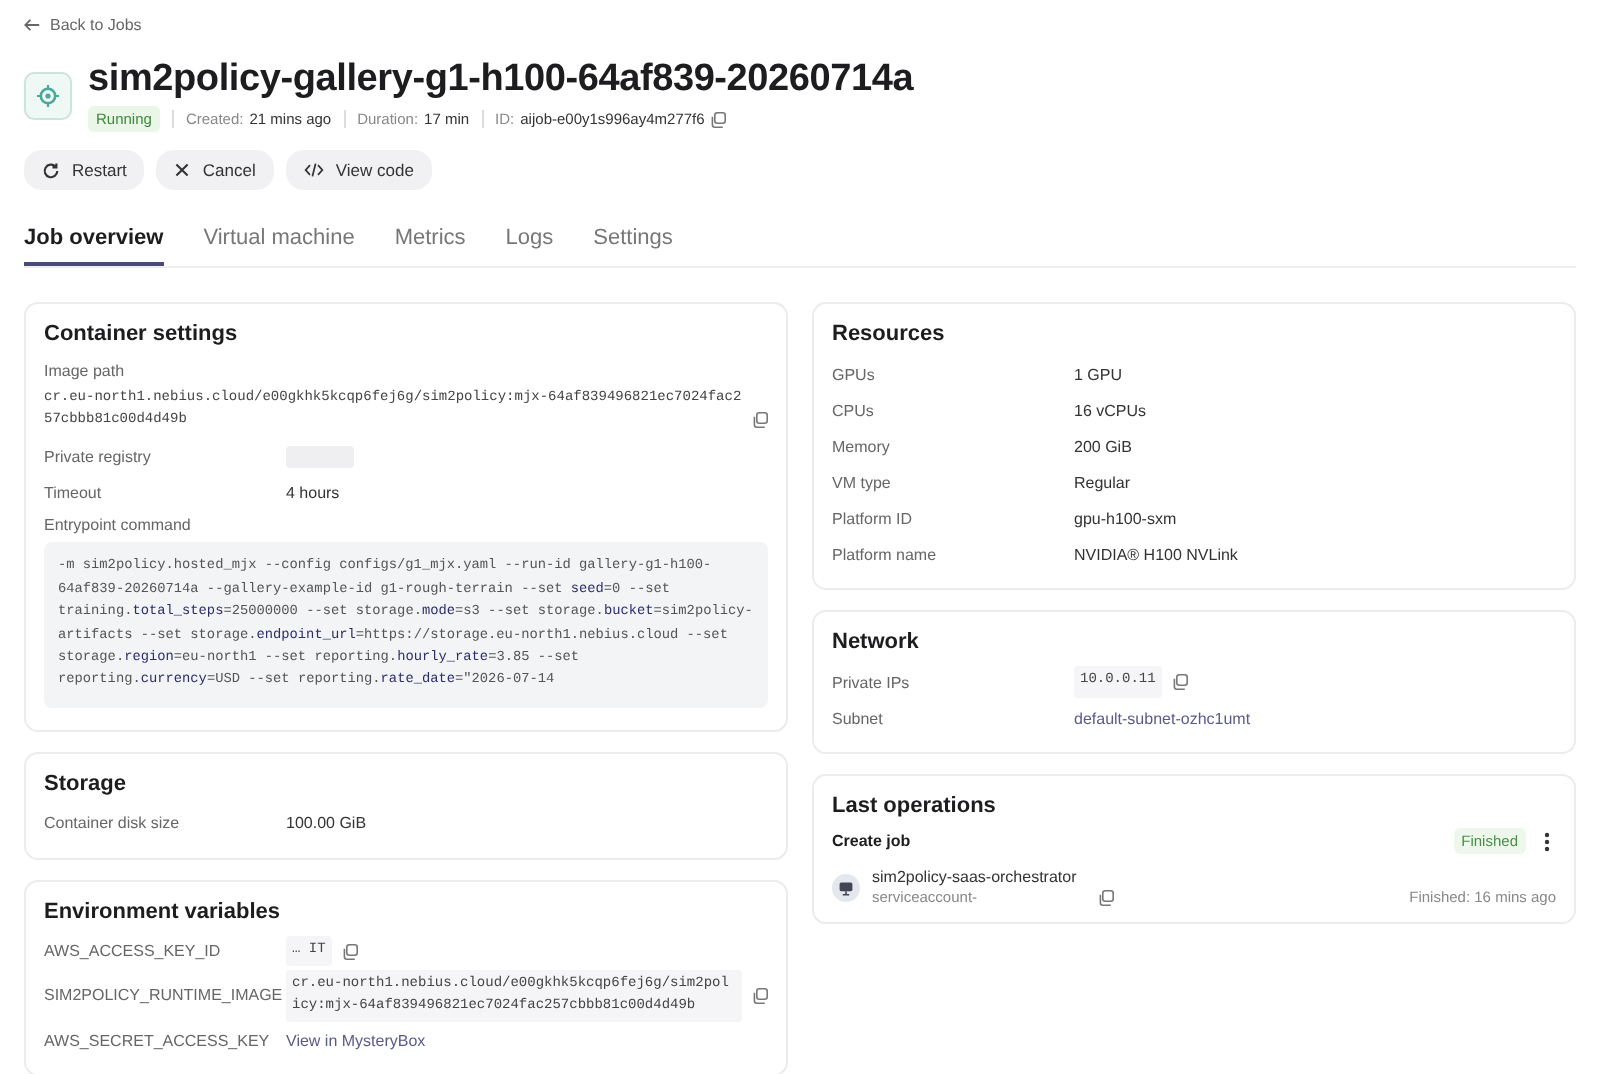 This screenshot has width=1600, height=1074. I want to click on field-label: AWS_SECRET_ACCESS_KEY, so click(158, 1040).